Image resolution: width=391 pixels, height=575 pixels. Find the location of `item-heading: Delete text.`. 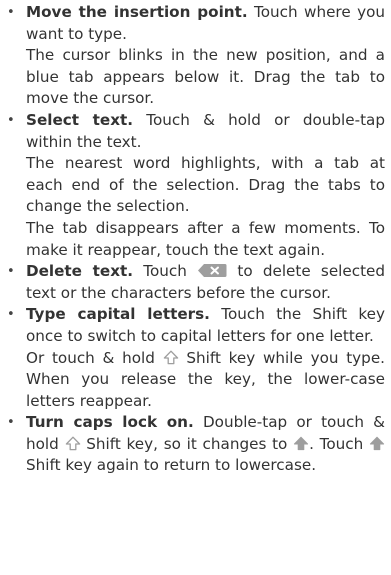

item-heading: Delete text. is located at coordinates (80, 271).